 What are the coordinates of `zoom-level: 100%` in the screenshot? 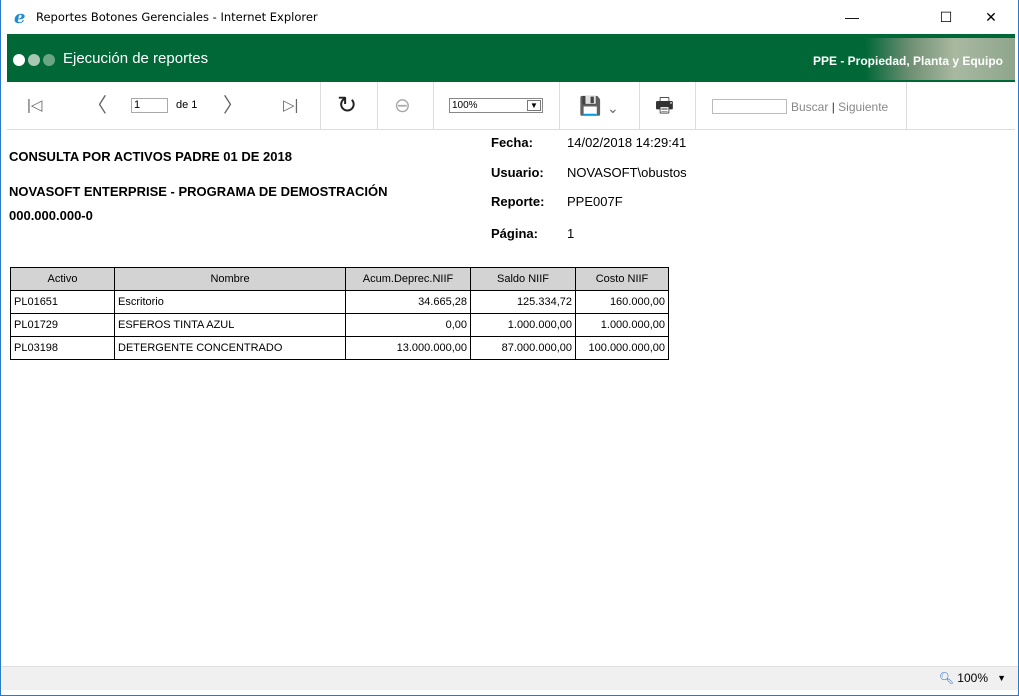 It's located at (972, 678).